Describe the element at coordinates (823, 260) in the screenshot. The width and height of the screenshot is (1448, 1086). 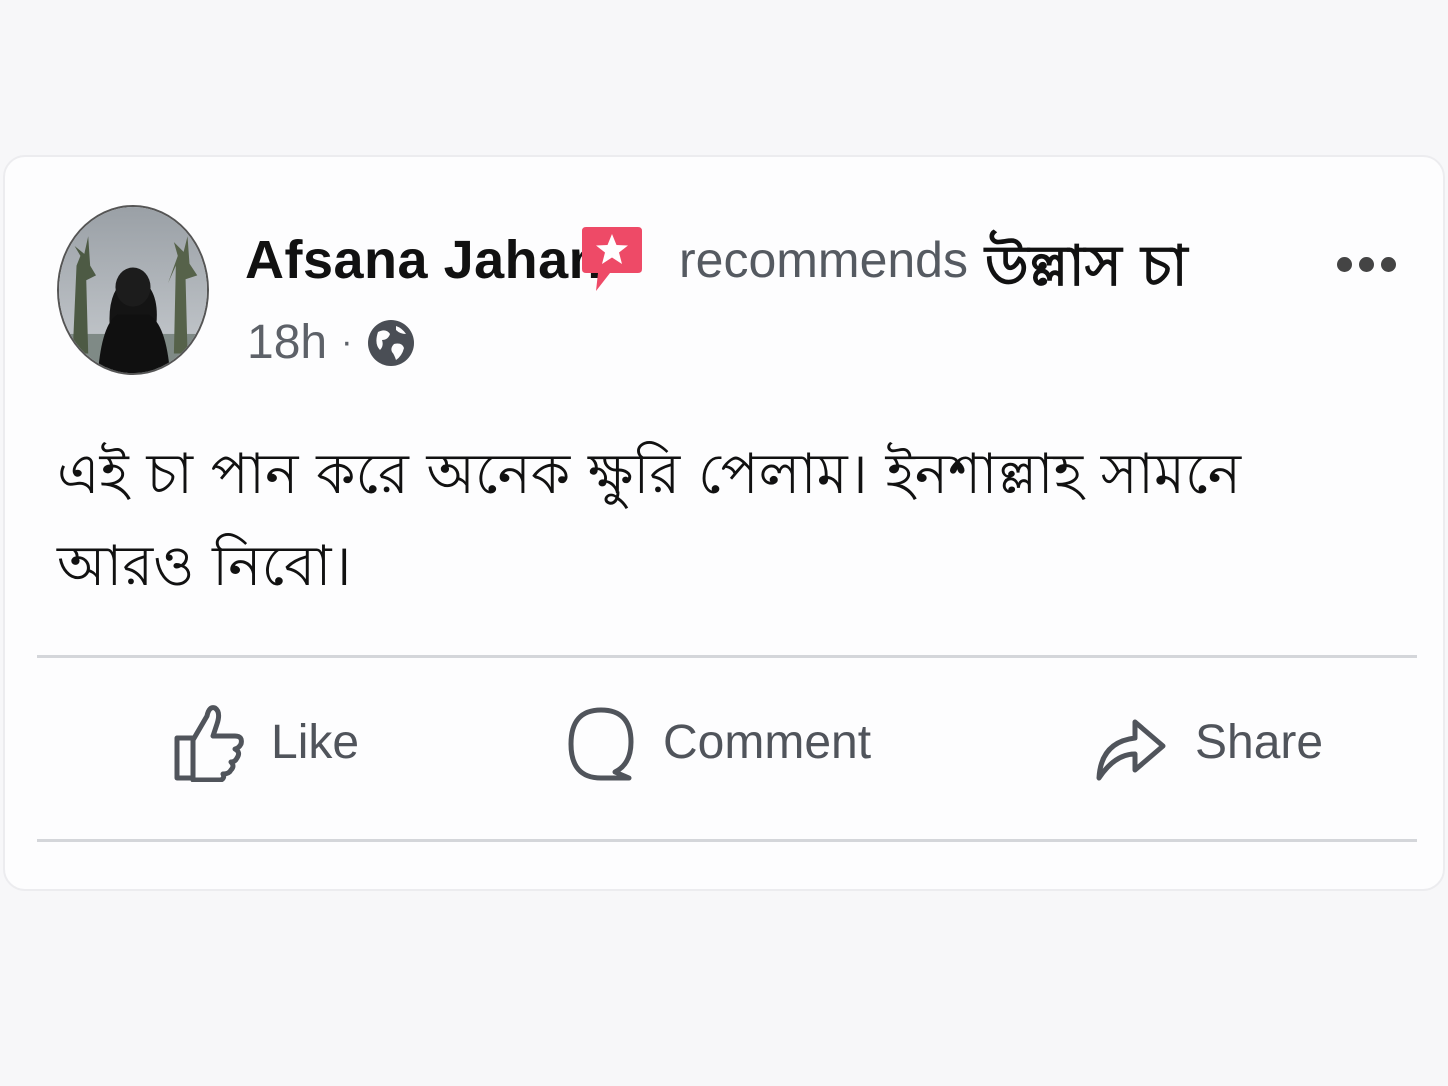
I see `recommends-text: recommends` at that location.